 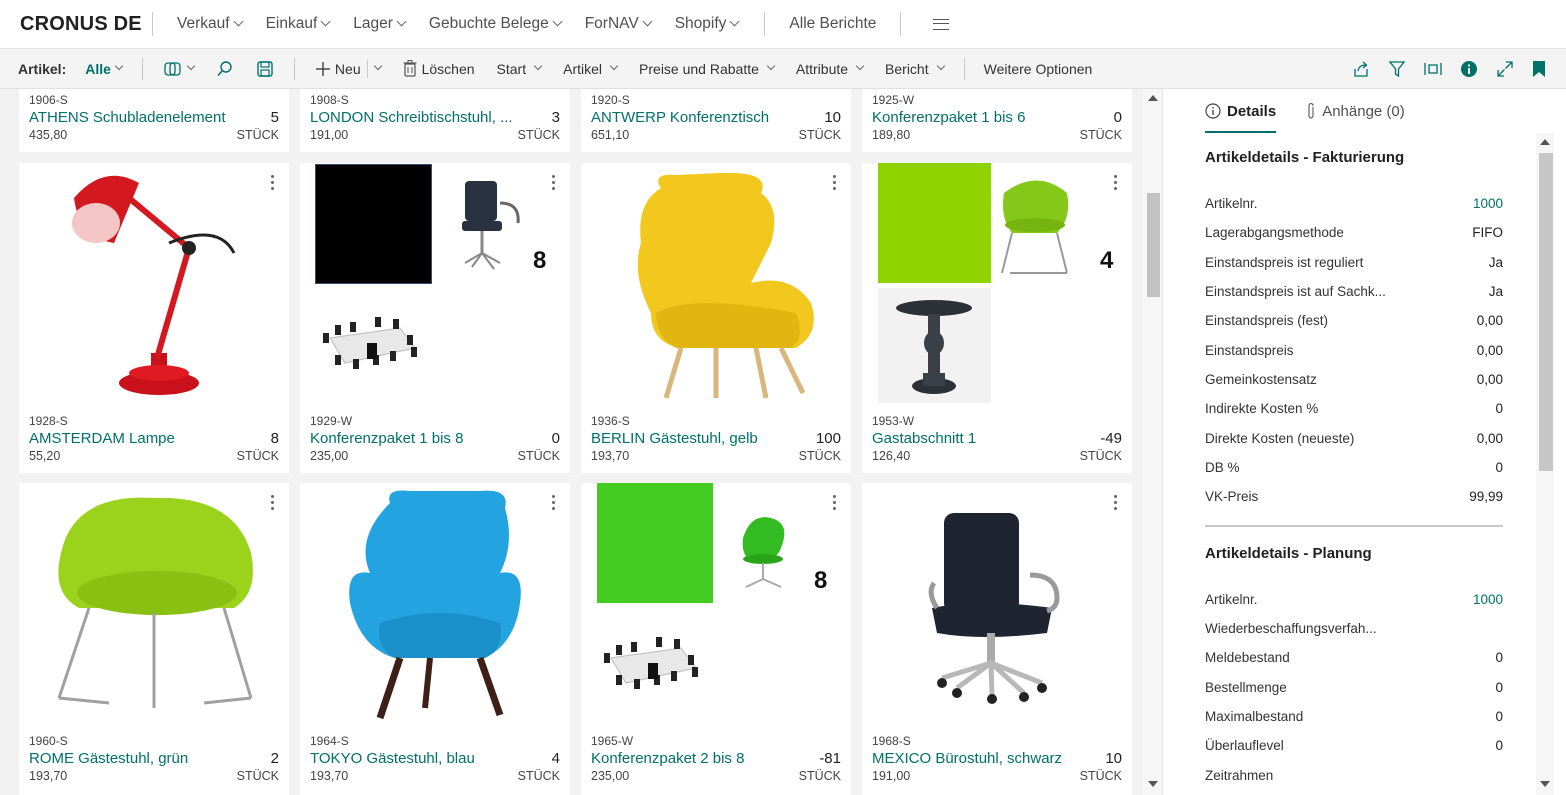 I want to click on filter-icon, so click(x=1397, y=69).